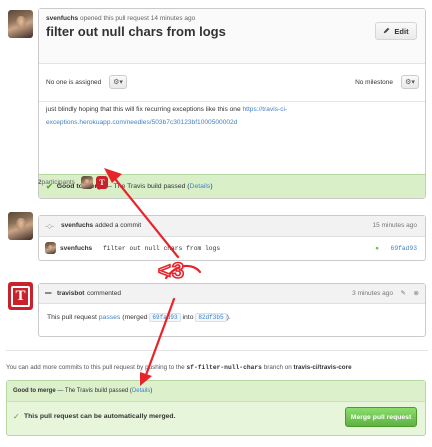  Describe the element at coordinates (401, 31) in the screenshot. I see `edit-button-label: Edit` at that location.